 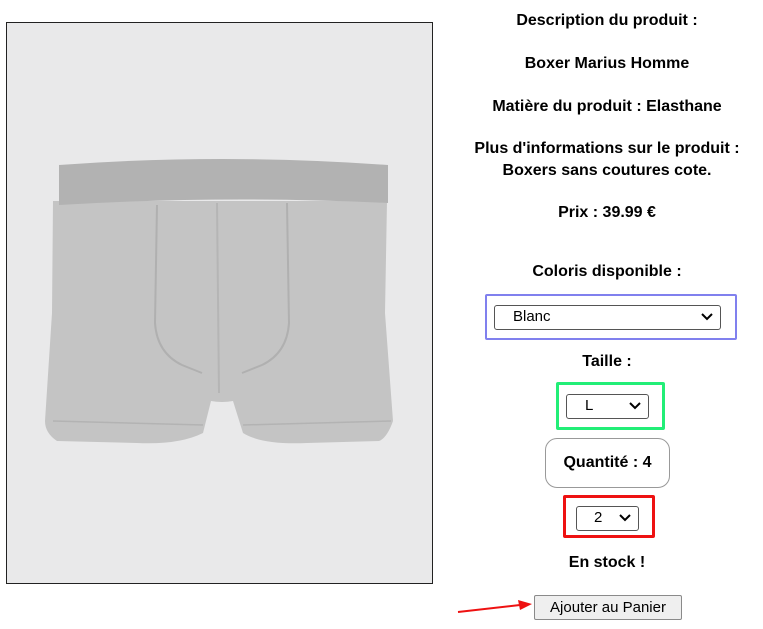 I want to click on product-price: Prix : 39.99 €, so click(x=607, y=212).